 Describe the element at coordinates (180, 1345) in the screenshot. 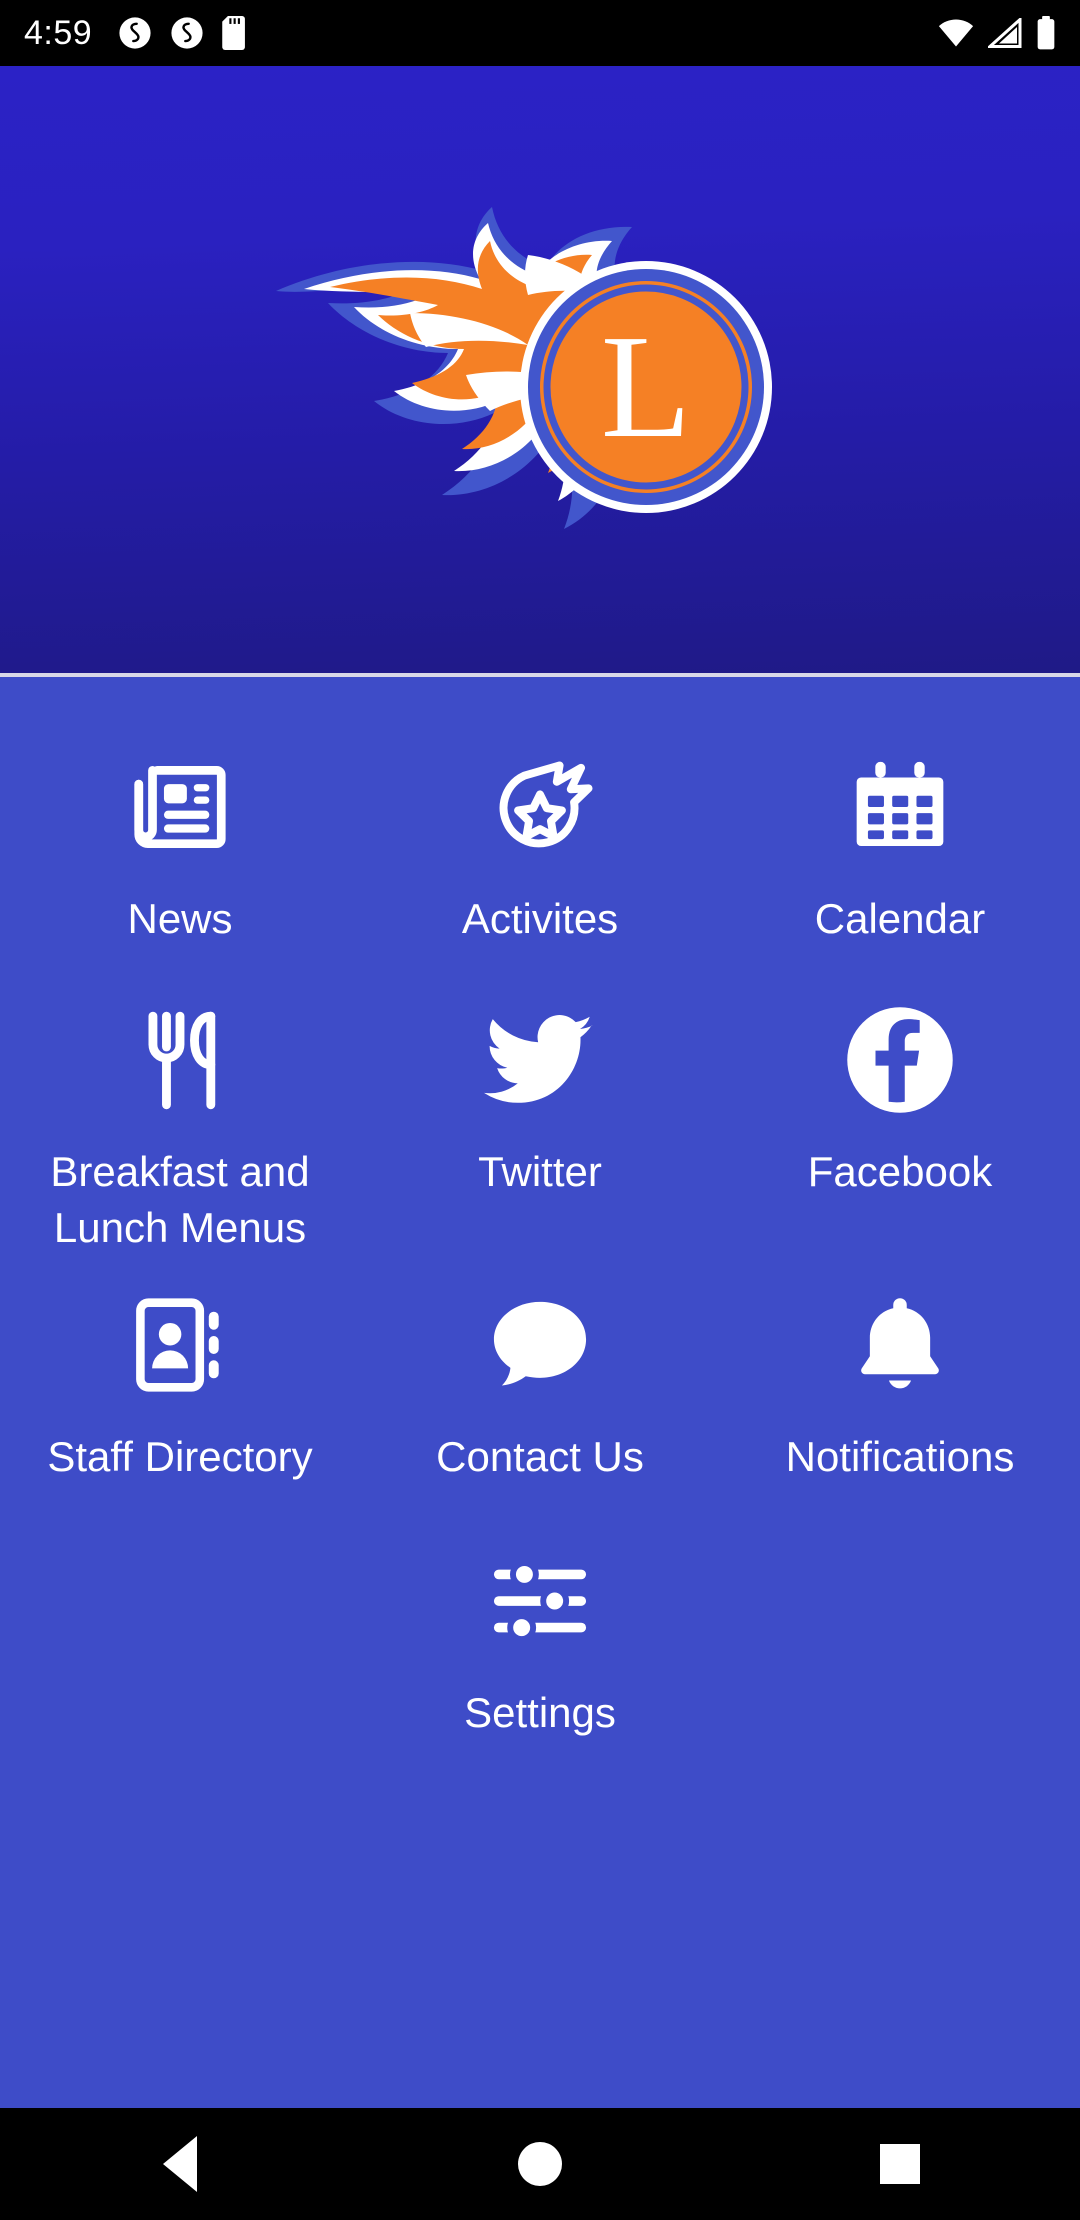

I see `address-book-icon` at that location.